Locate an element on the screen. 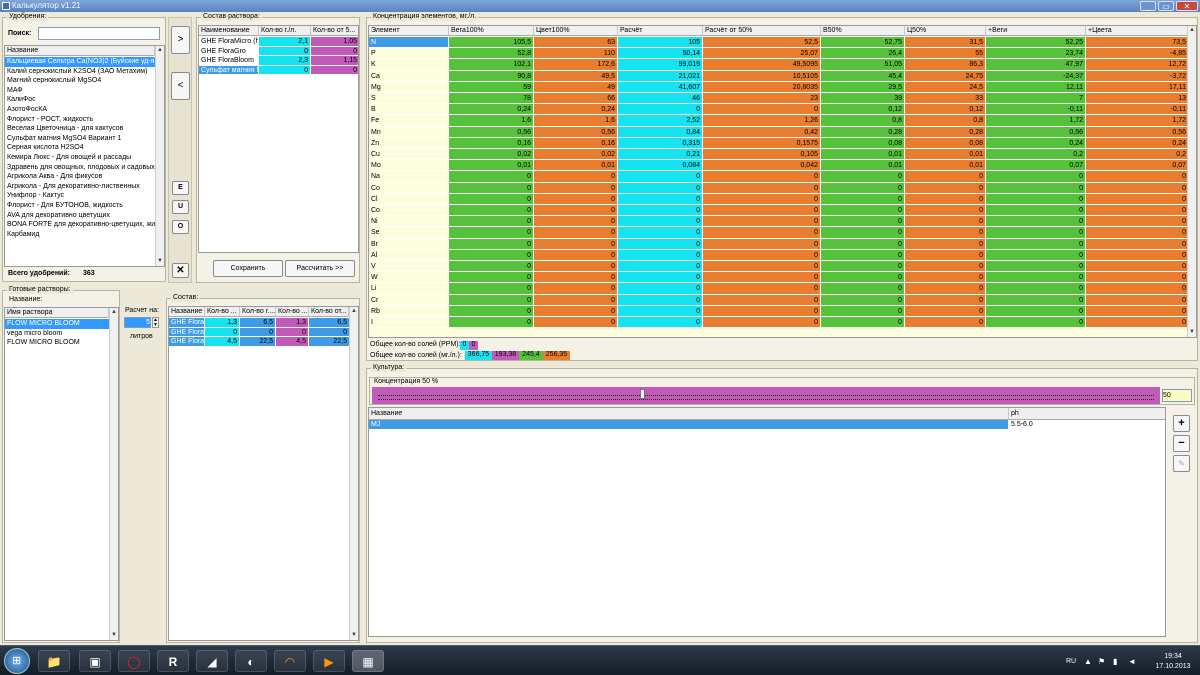  fertilizer-list-item: Карбамид is located at coordinates (80, 235).